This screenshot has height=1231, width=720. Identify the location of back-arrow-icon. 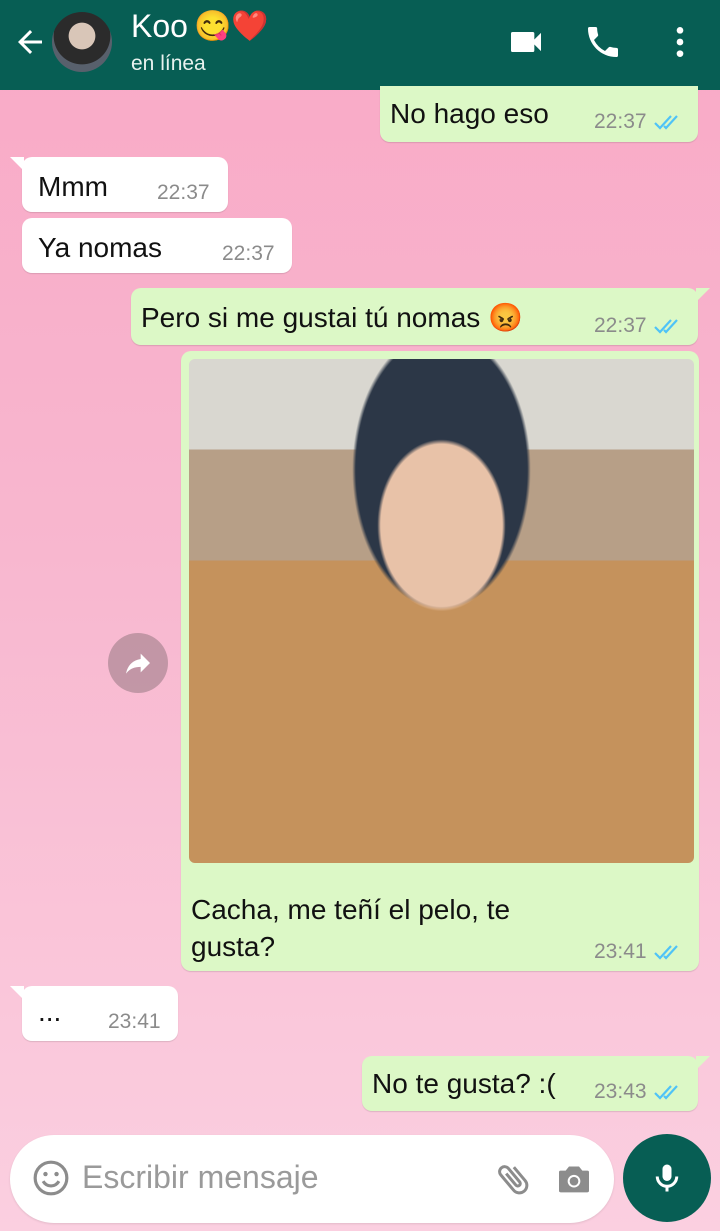
(30, 42).